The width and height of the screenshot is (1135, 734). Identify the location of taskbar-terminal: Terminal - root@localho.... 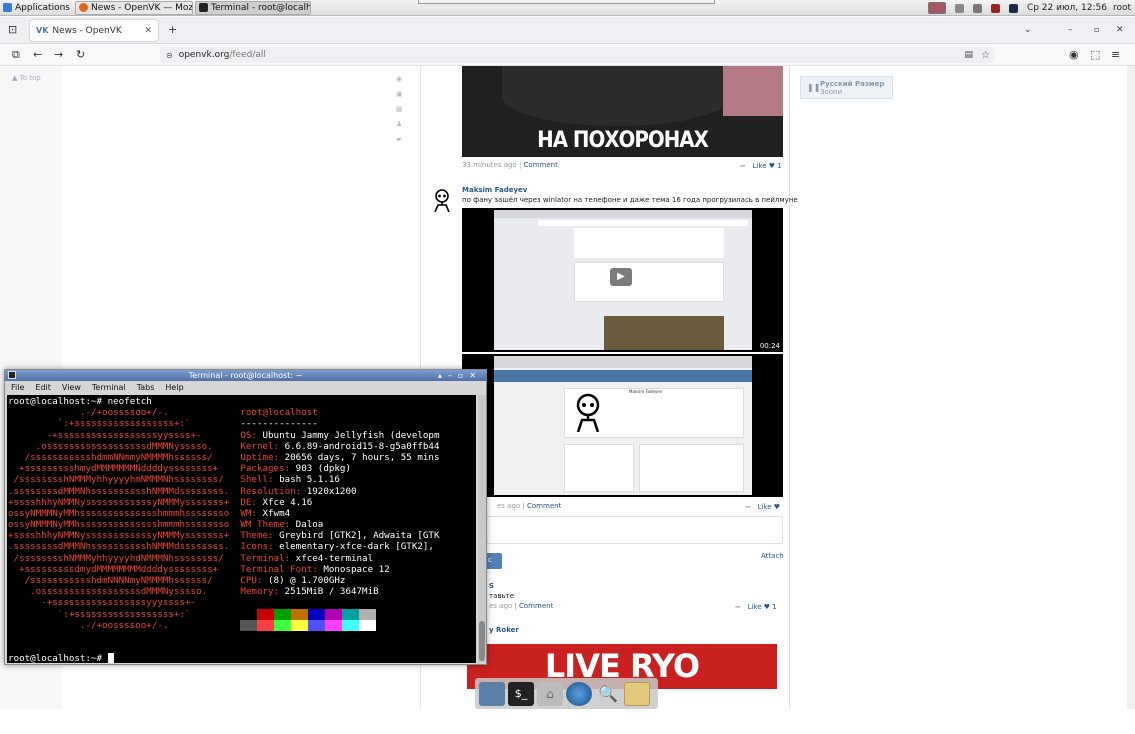
(252, 7).